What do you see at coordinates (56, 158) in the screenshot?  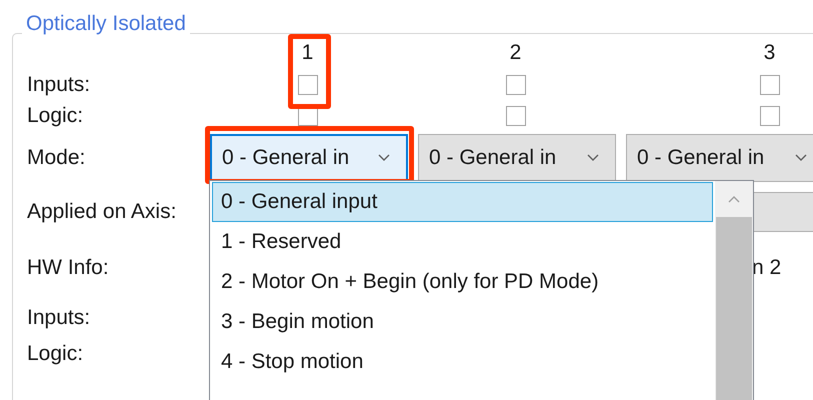 I see `field-label: Mode:` at bounding box center [56, 158].